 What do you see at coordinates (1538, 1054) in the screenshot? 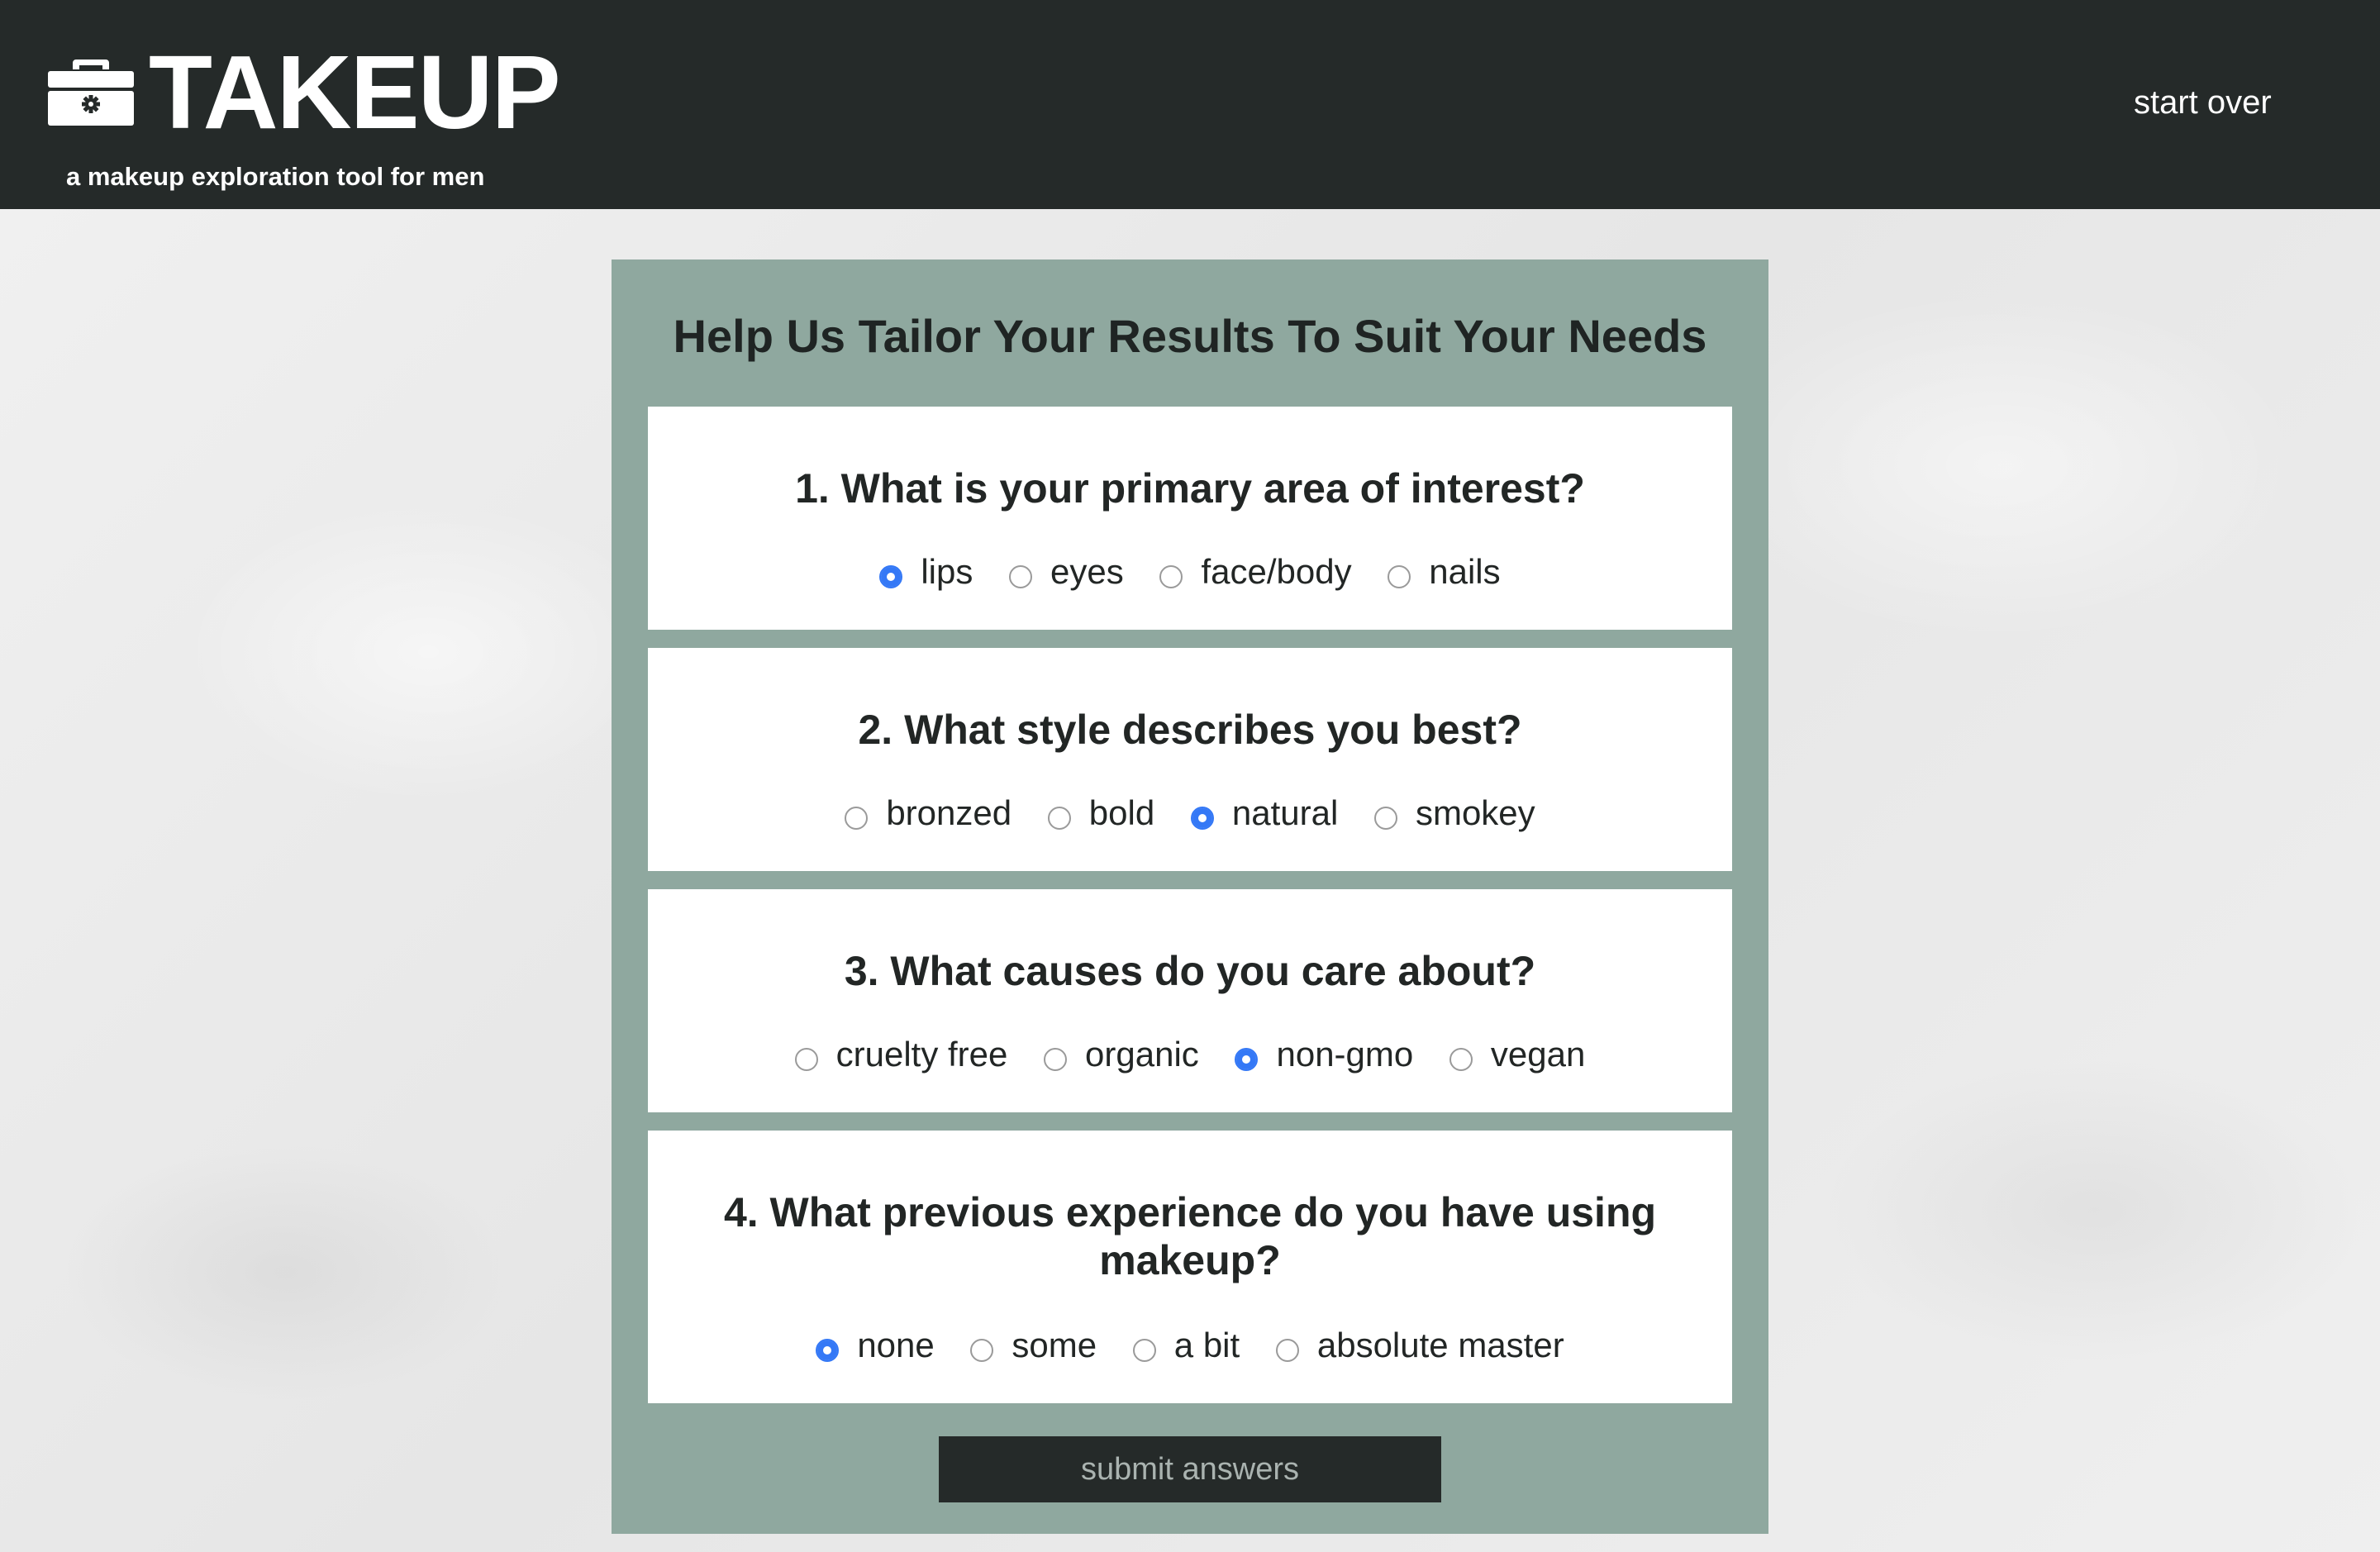
I see `option-label: vegan` at bounding box center [1538, 1054].